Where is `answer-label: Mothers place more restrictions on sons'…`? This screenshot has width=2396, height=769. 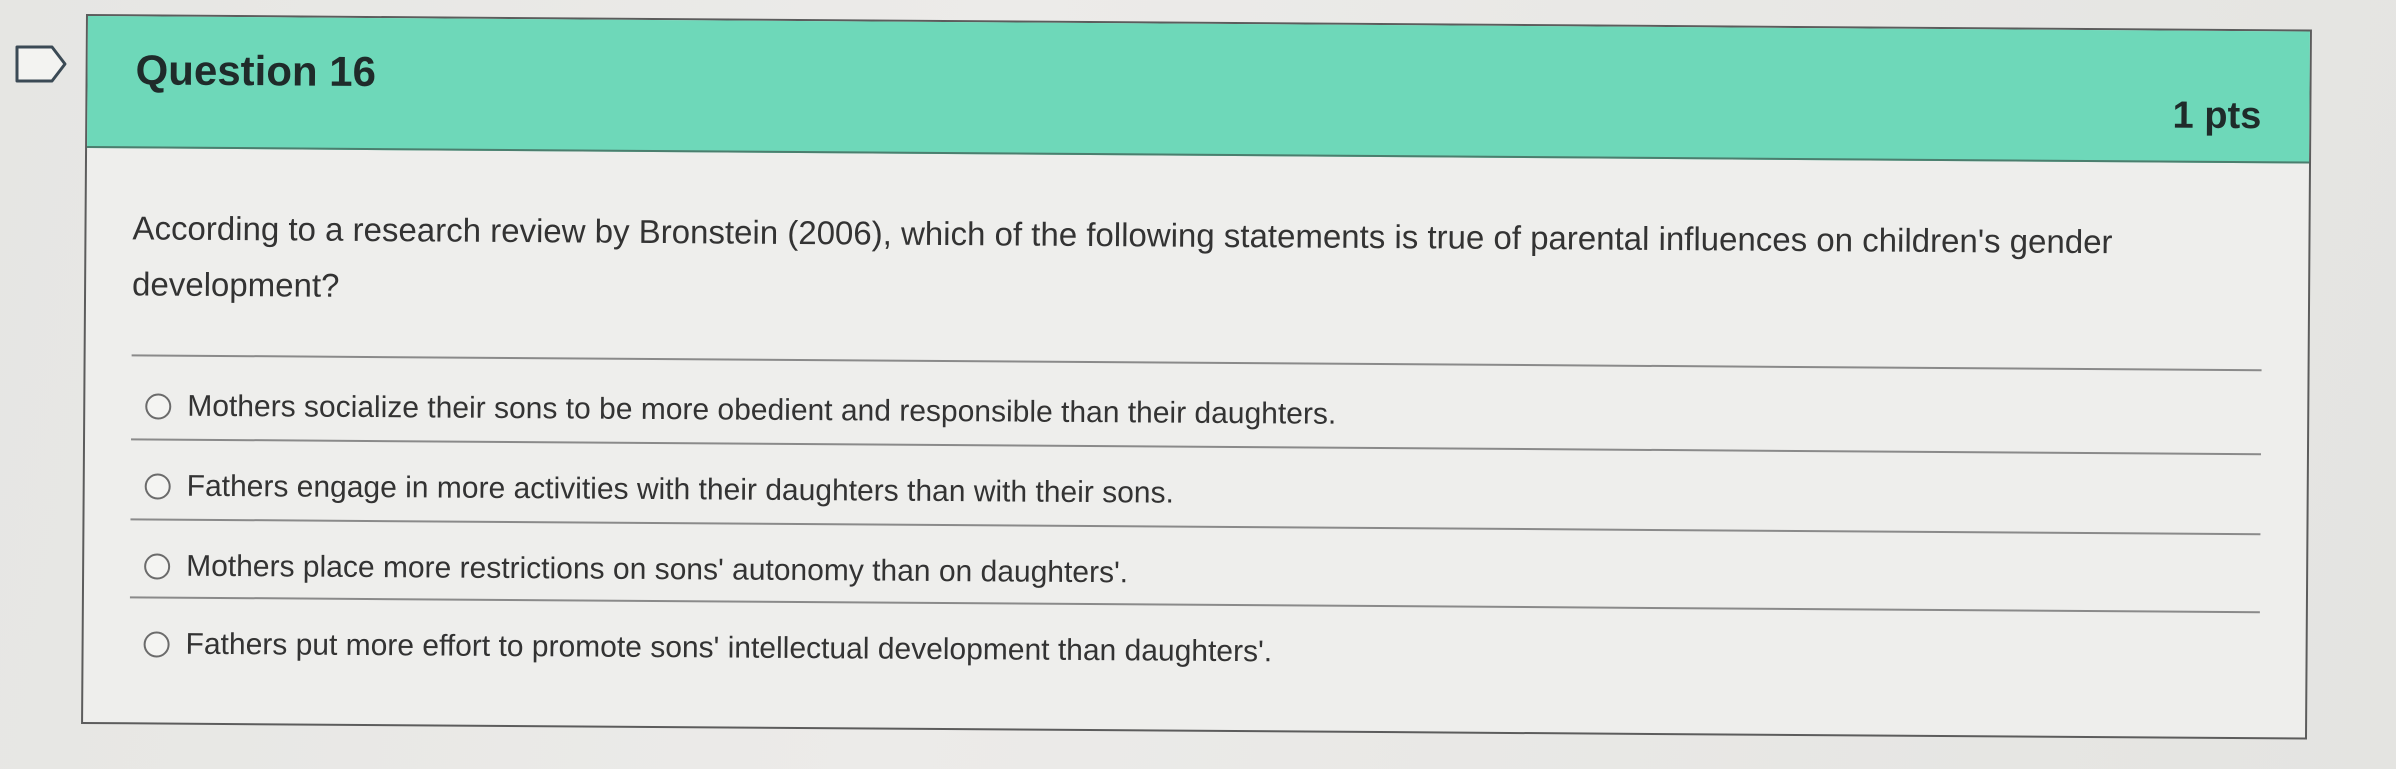 answer-label: Mothers place more restrictions on sons'… is located at coordinates (657, 569).